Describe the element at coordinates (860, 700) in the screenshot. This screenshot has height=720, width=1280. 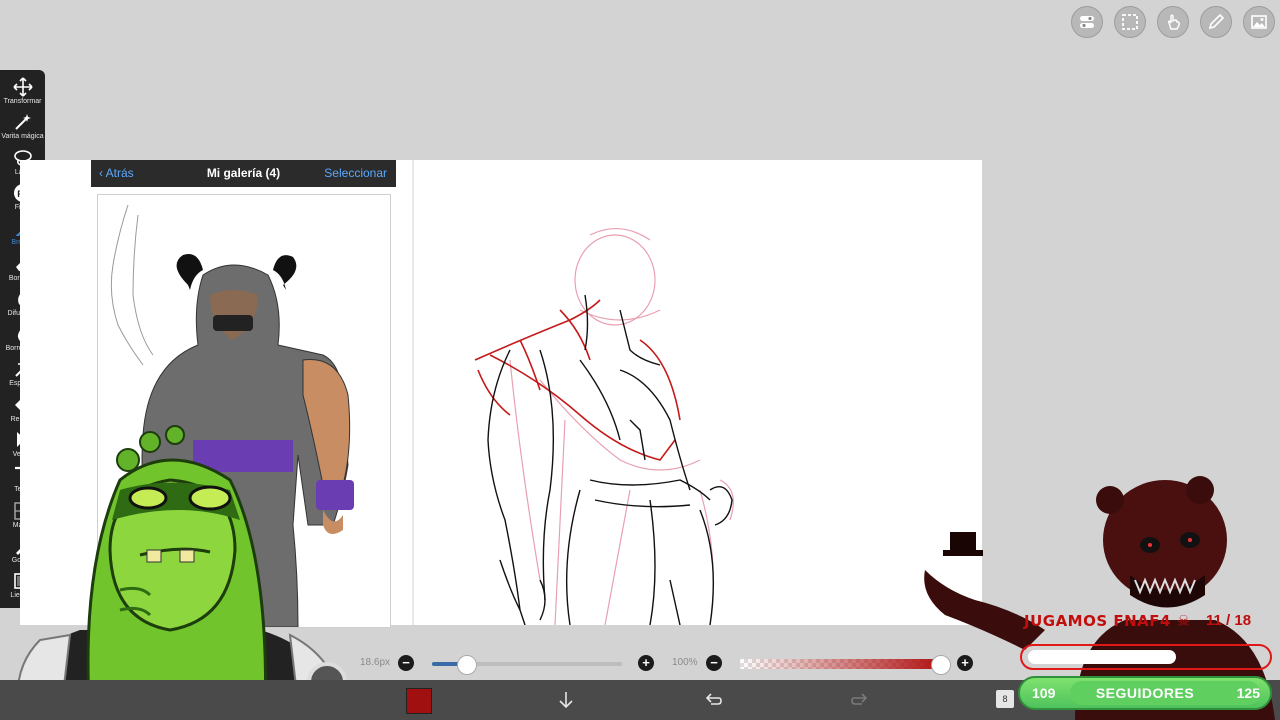
I see `redo-icon` at that location.